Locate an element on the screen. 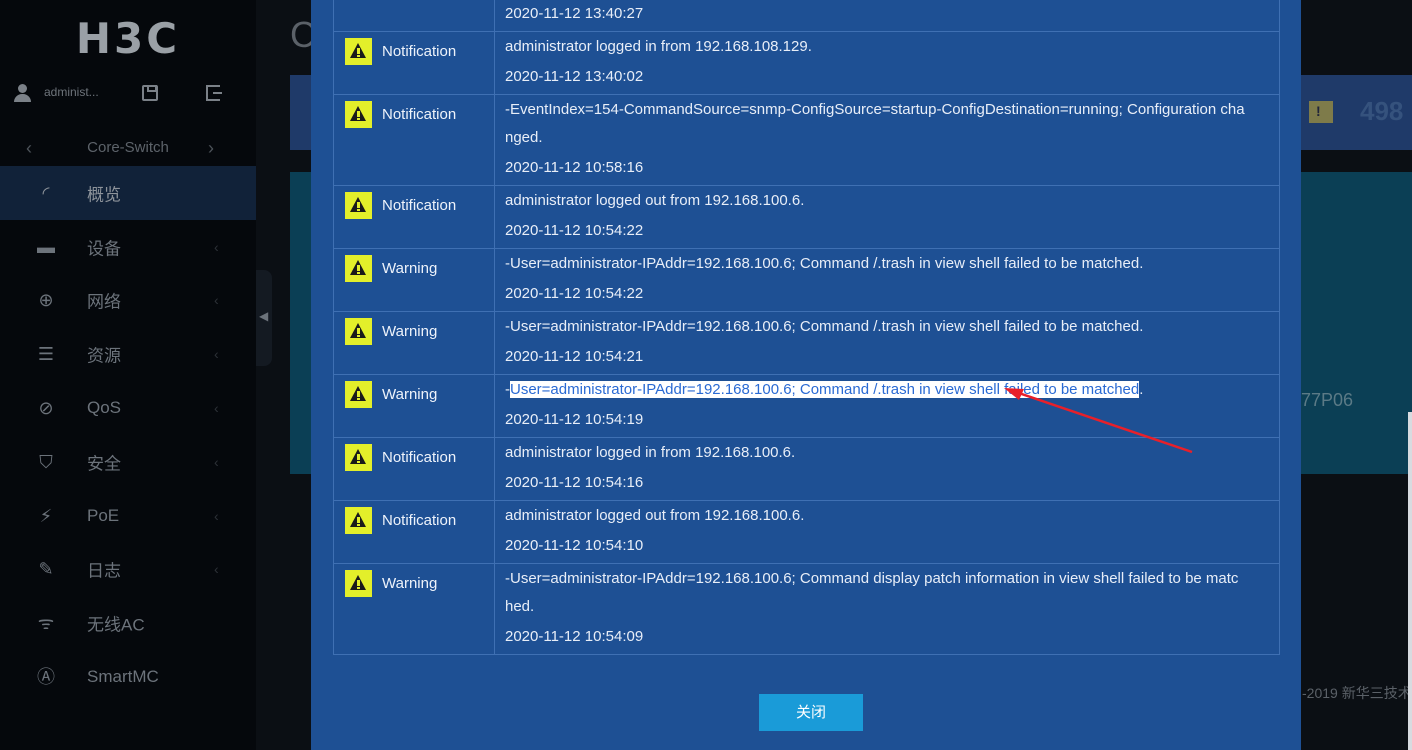  window-edge is located at coordinates (1410, 581).